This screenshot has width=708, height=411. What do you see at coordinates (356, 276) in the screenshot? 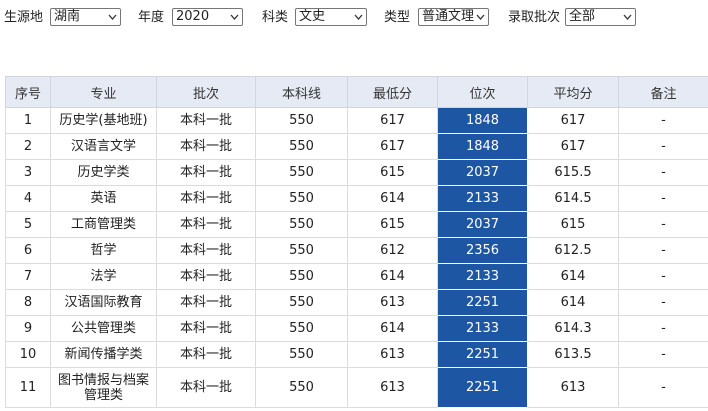
I see `table-row: 7 法学 本科一批 550 614 2133 614 -` at bounding box center [356, 276].